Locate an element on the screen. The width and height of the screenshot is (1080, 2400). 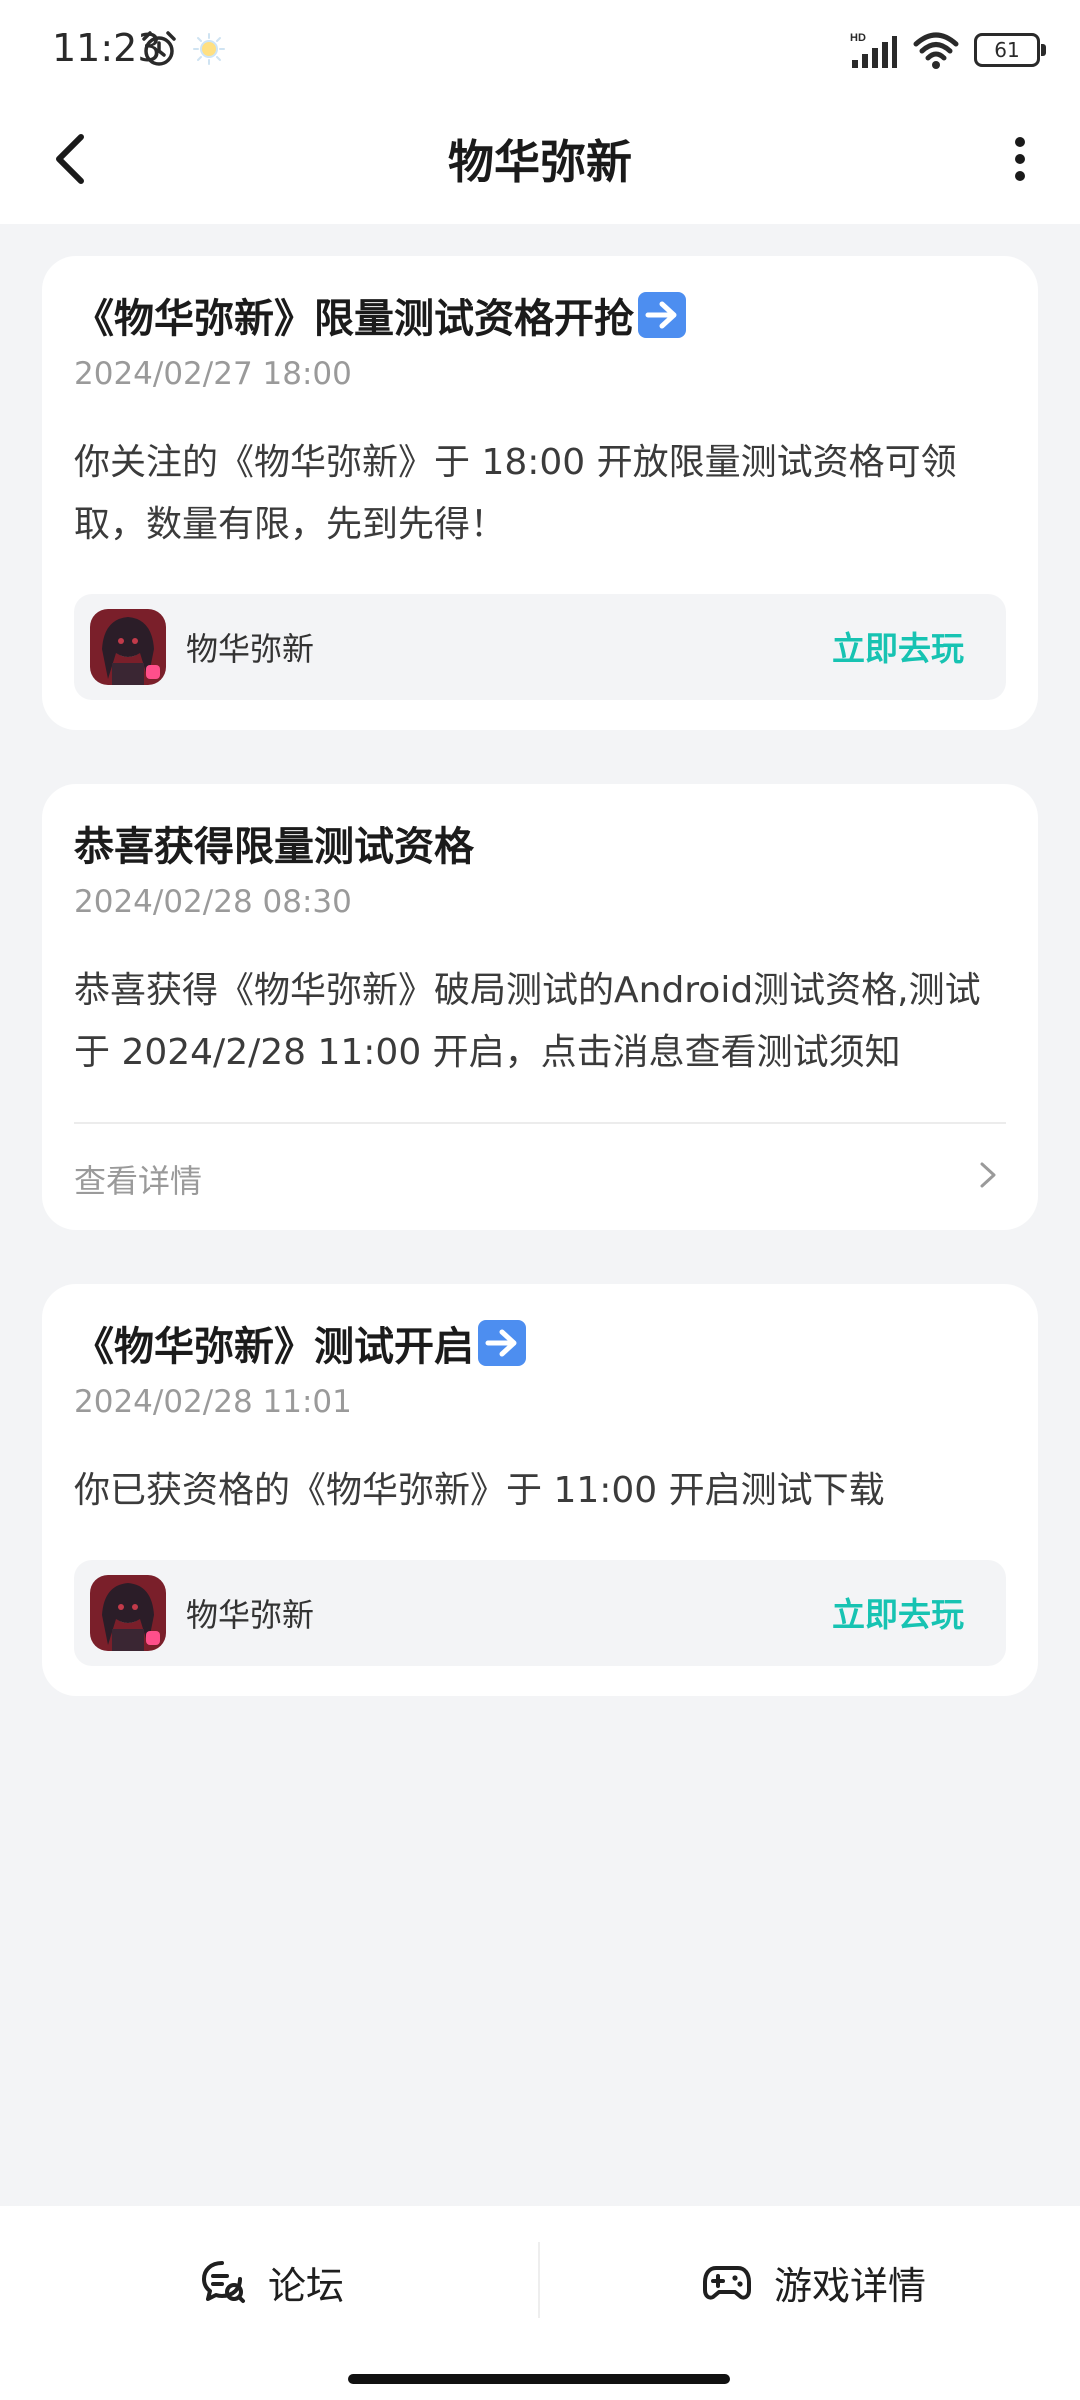
wifi-icon is located at coordinates (936, 50).